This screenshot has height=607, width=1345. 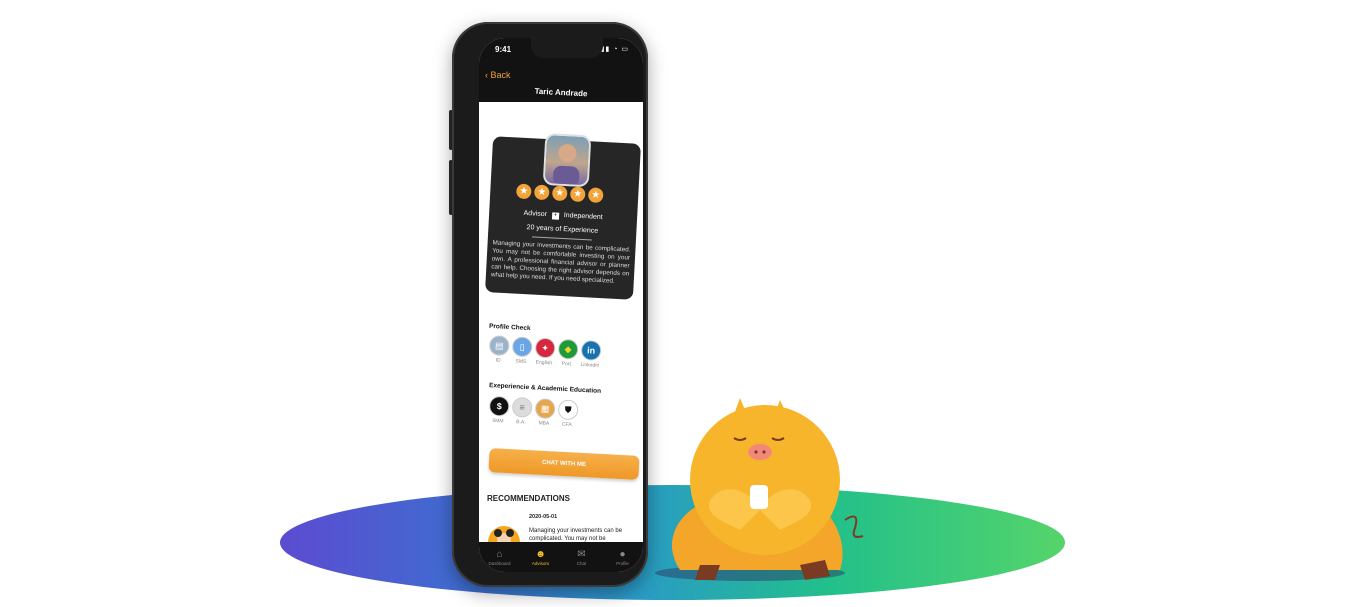 What do you see at coordinates (499, 554) in the screenshot?
I see `home-icon: ⌂` at bounding box center [499, 554].